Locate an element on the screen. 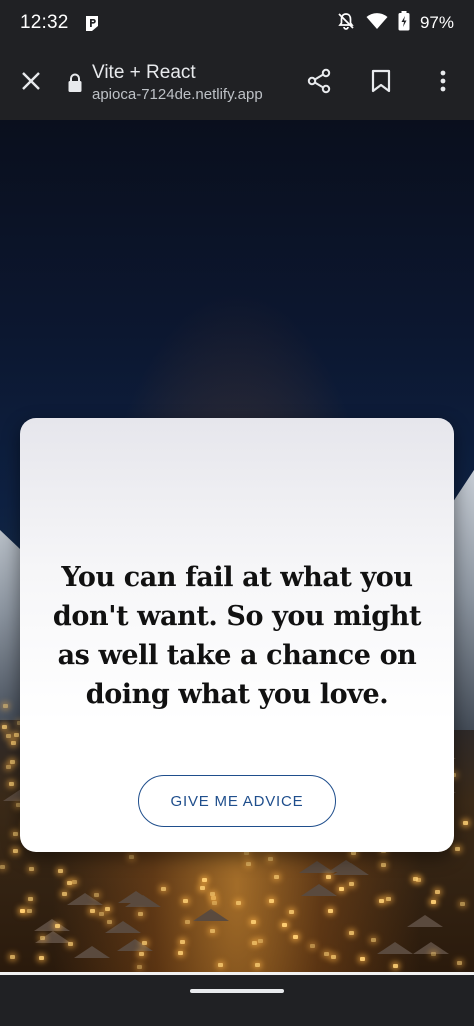  share-icon is located at coordinates (319, 83).